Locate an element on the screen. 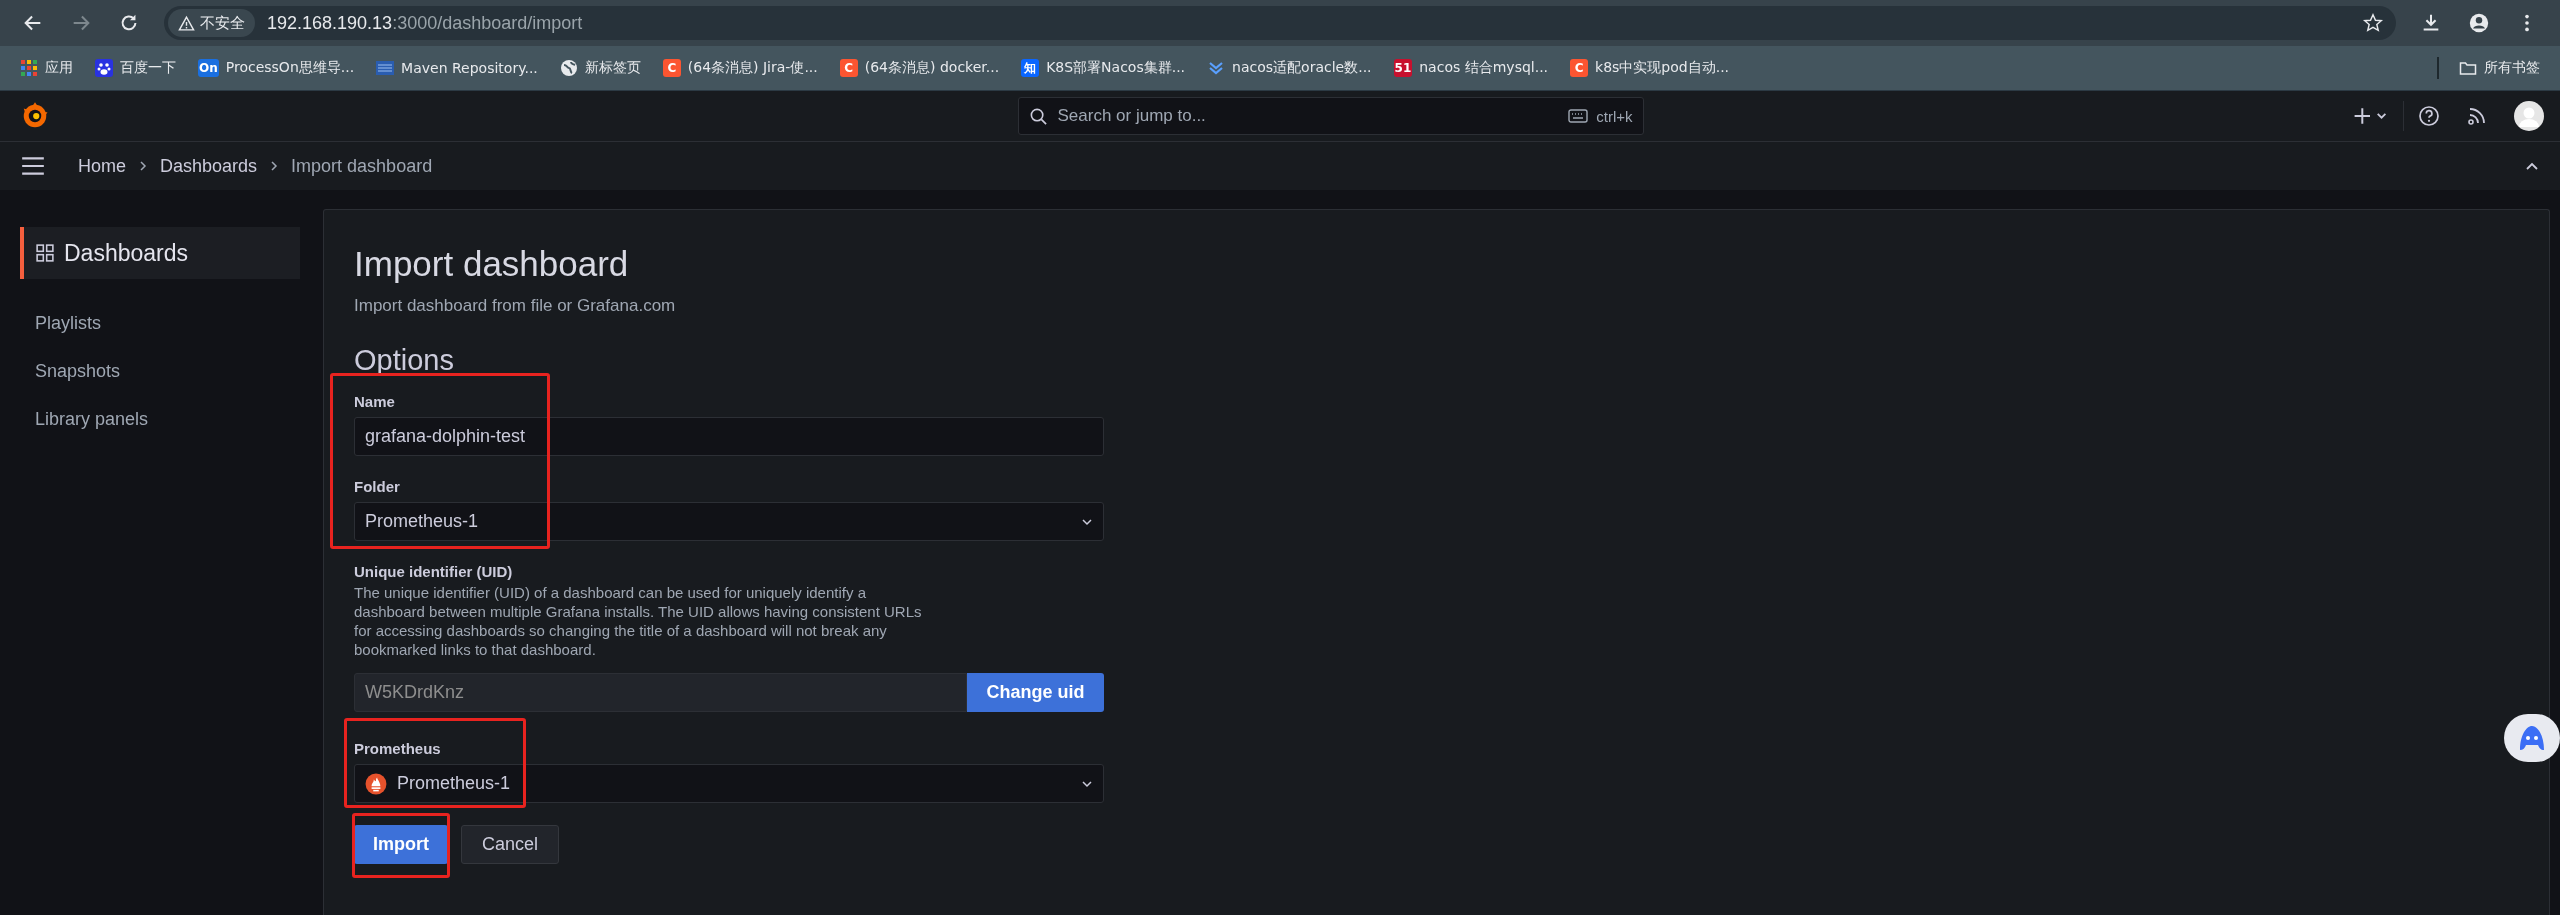  sidebar-item: Playlists is located at coordinates (160, 323).